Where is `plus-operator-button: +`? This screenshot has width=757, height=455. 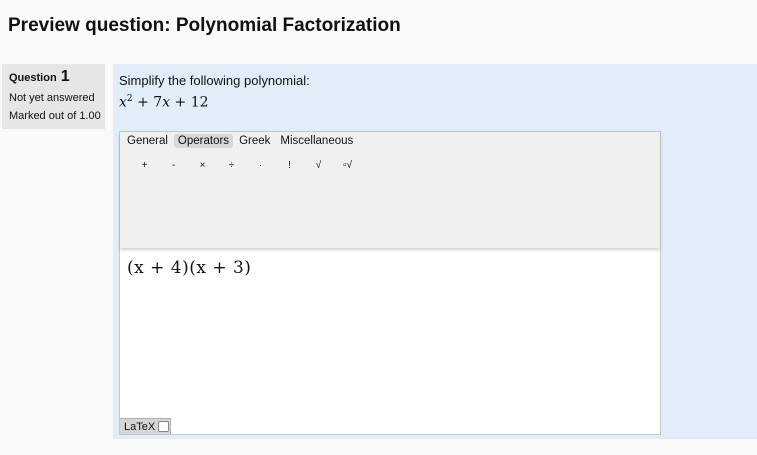
plus-operator-button: + is located at coordinates (144, 165).